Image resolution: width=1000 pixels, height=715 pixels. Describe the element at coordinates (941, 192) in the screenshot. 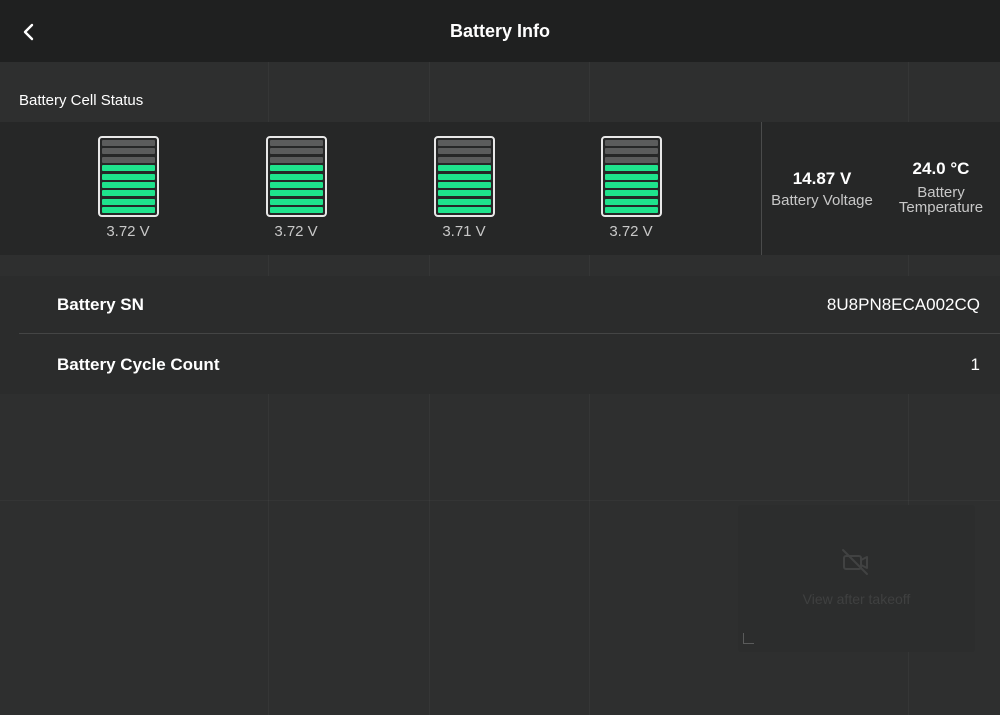

I see `battery-temperature-label-line1: Battery` at that location.